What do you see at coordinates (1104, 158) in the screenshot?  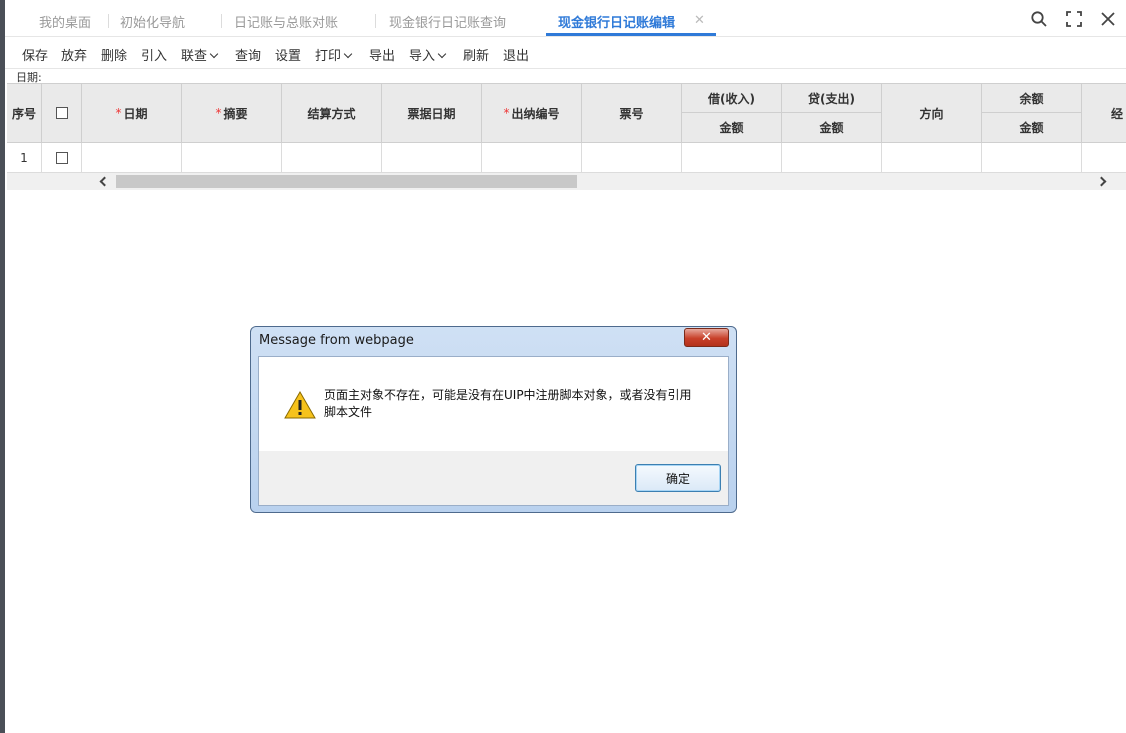 I see `handler-cell` at bounding box center [1104, 158].